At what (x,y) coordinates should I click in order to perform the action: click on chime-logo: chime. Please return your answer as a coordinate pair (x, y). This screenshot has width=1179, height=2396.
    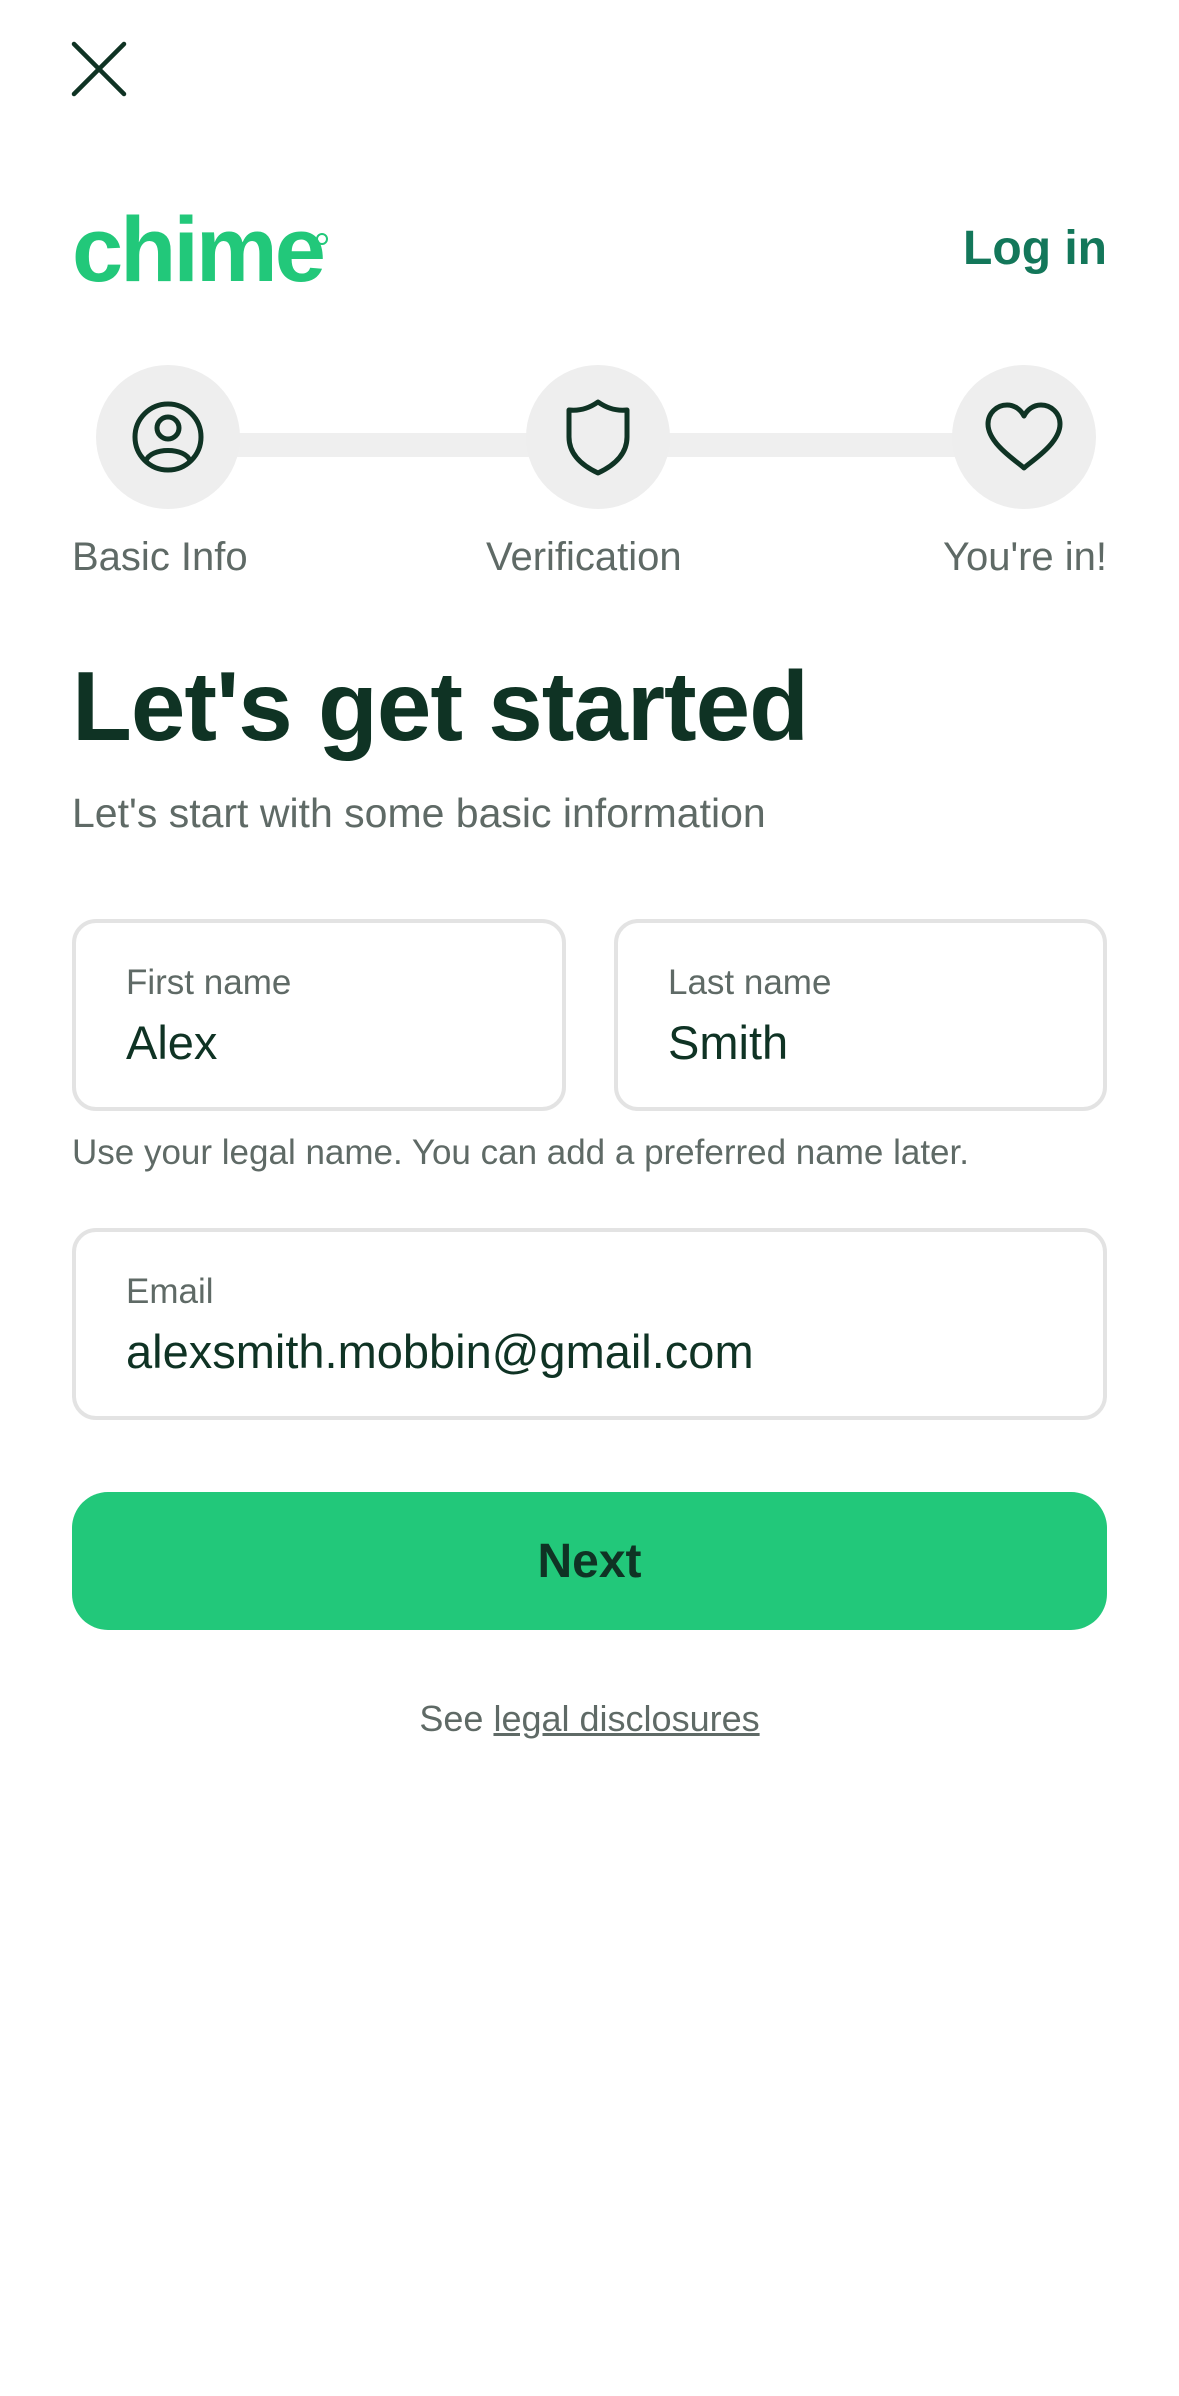
    Looking at the image, I should click on (200, 250).